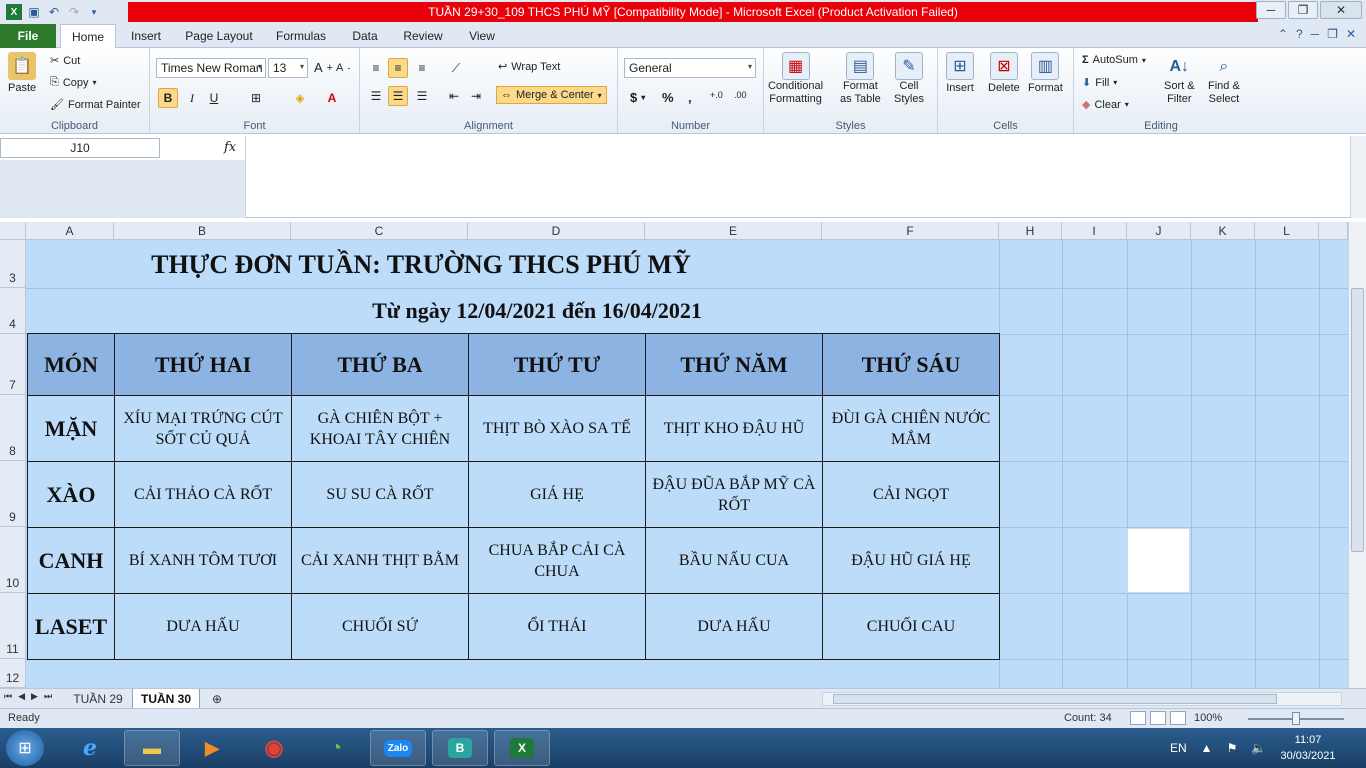  What do you see at coordinates (219, 36) in the screenshot?
I see `tab-page-layout: Page Layout` at bounding box center [219, 36].